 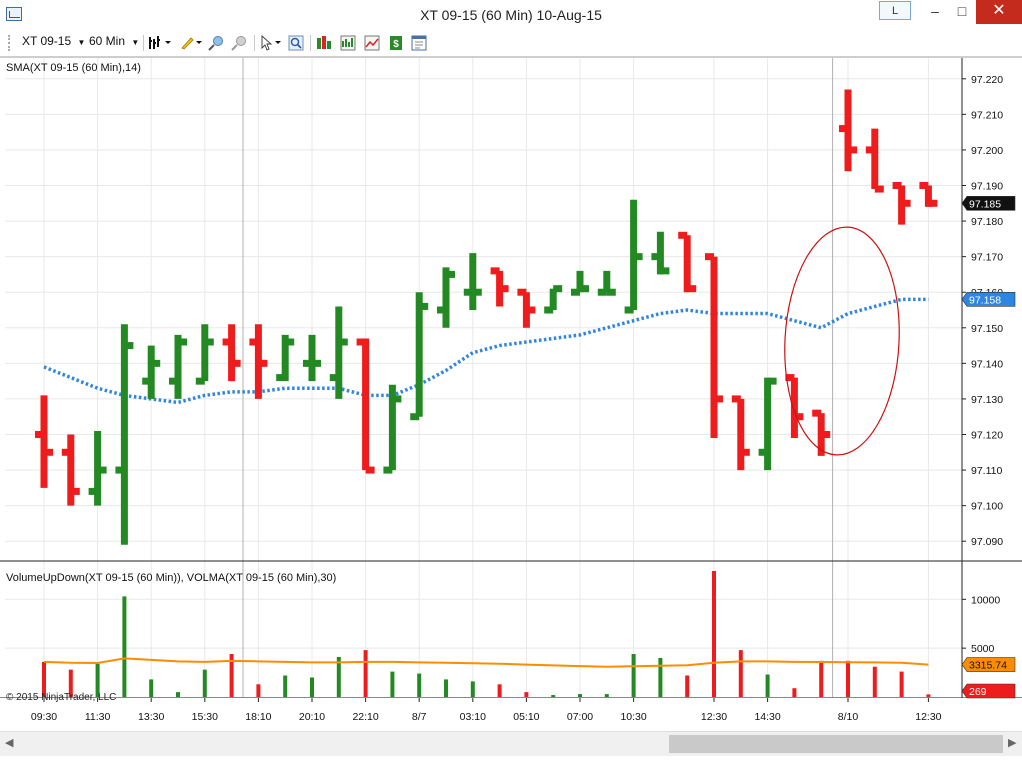 I want to click on time-tick-label: 22:10, so click(x=365, y=717).